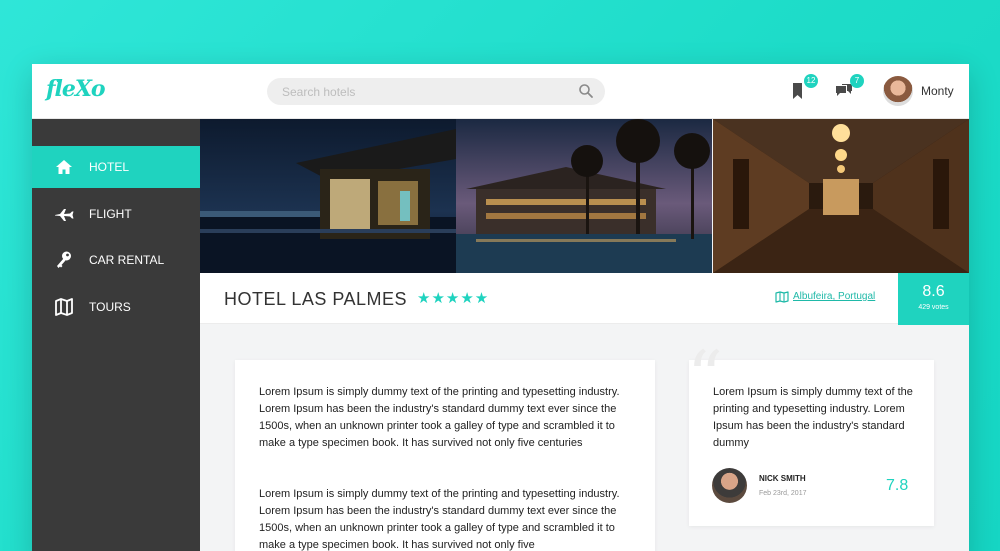  What do you see at coordinates (857, 81) in the screenshot?
I see `message-count-badge: 7` at bounding box center [857, 81].